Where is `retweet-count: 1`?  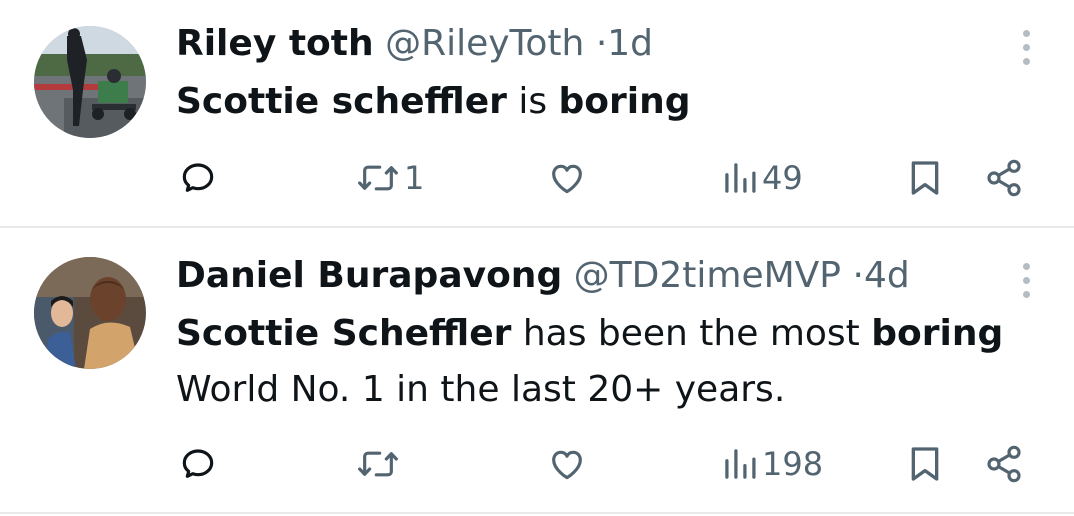 retweet-count: 1 is located at coordinates (414, 178).